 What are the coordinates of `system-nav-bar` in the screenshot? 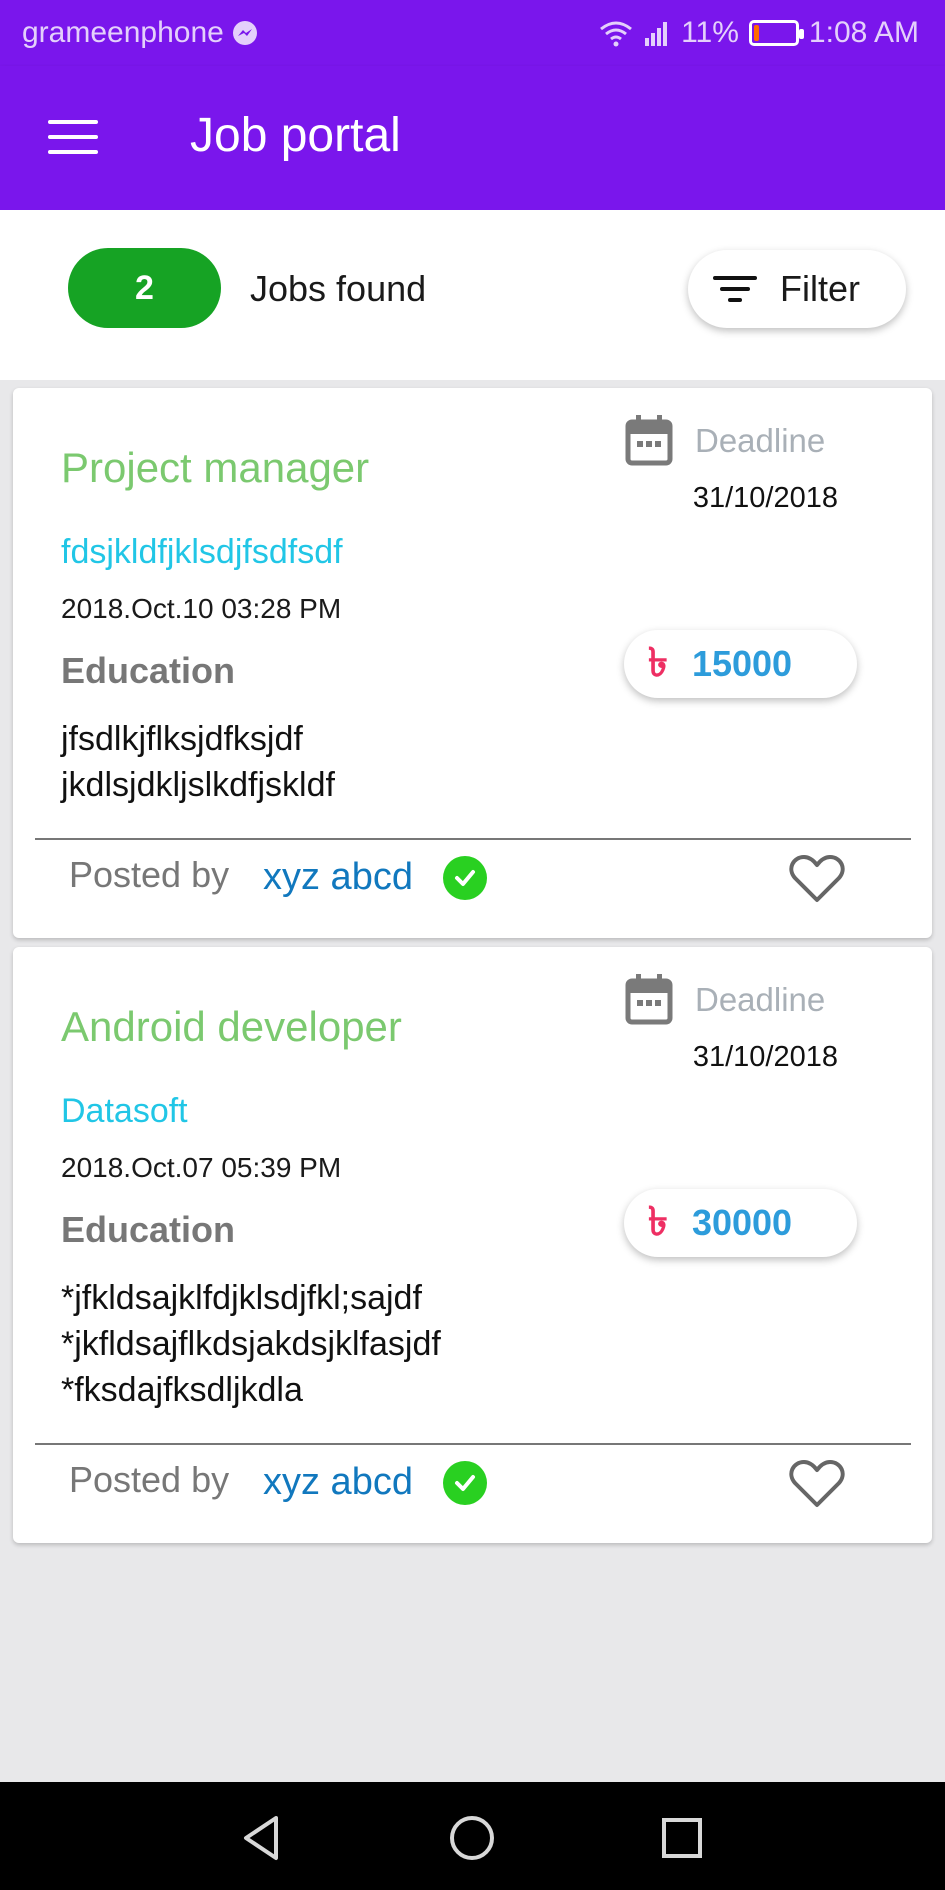 It's located at (472, 1836).